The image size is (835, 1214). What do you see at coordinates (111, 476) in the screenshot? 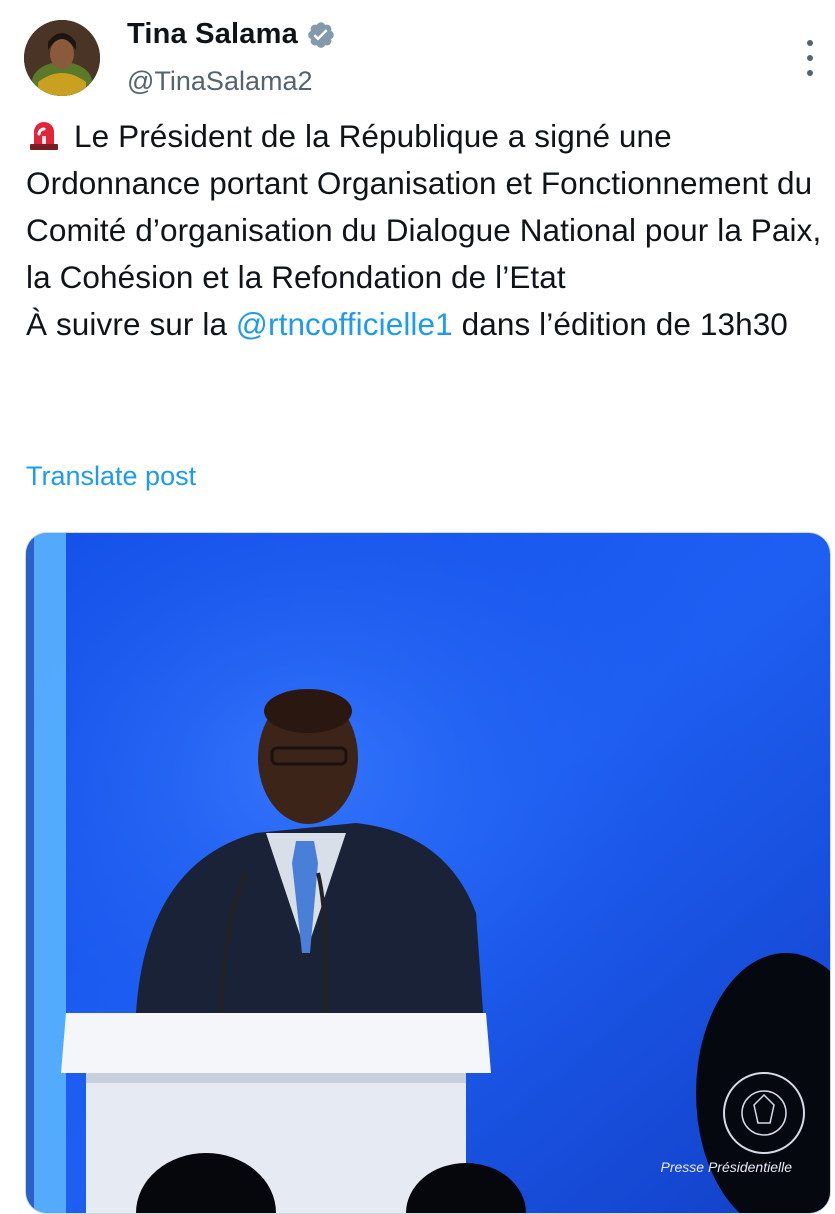
I see `translate-post-link: Translate post` at bounding box center [111, 476].